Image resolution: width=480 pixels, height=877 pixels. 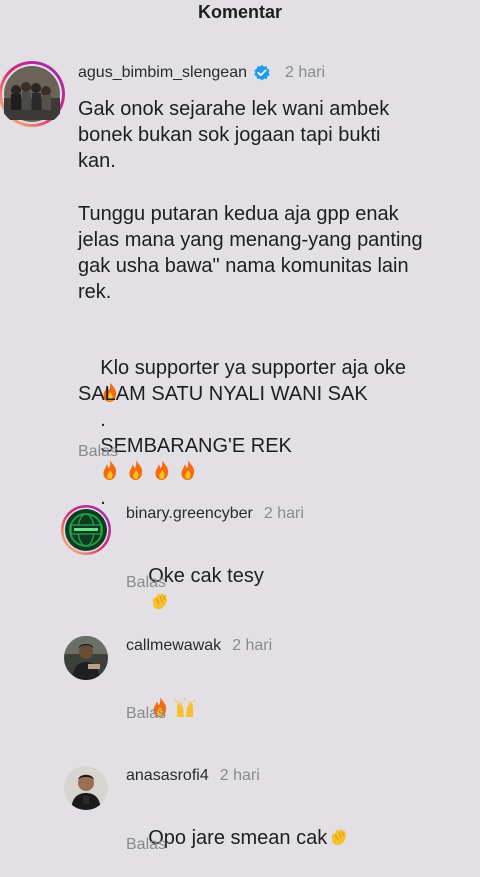 I want to click on commenter-avatar, so click(x=33, y=94).